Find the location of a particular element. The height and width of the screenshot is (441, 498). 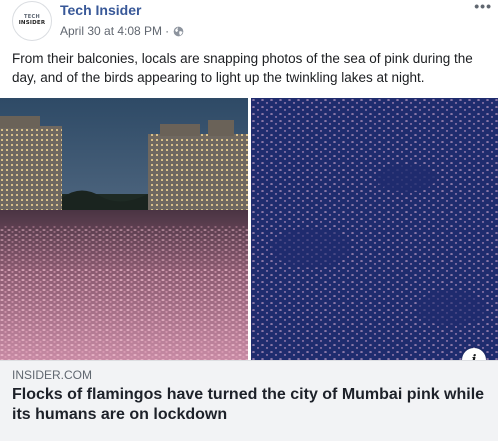

post-timestamp: April 30 at 4:08 PM is located at coordinates (111, 31).